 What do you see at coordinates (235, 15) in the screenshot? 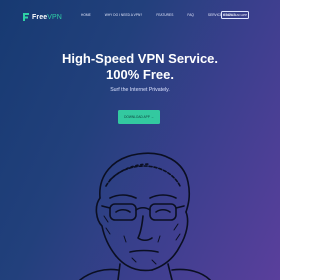
I see `download-app-nav-button: Download App` at bounding box center [235, 15].